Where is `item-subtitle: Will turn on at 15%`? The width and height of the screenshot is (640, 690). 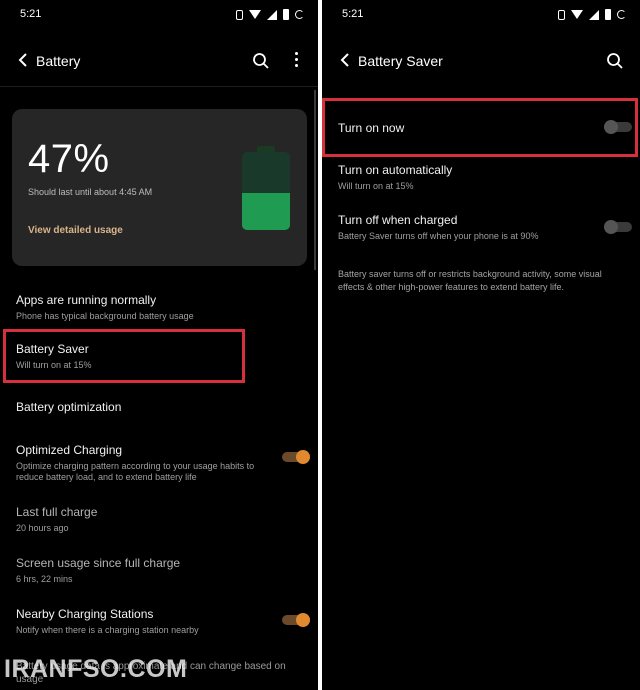 item-subtitle: Will turn on at 15% is located at coordinates (376, 186).